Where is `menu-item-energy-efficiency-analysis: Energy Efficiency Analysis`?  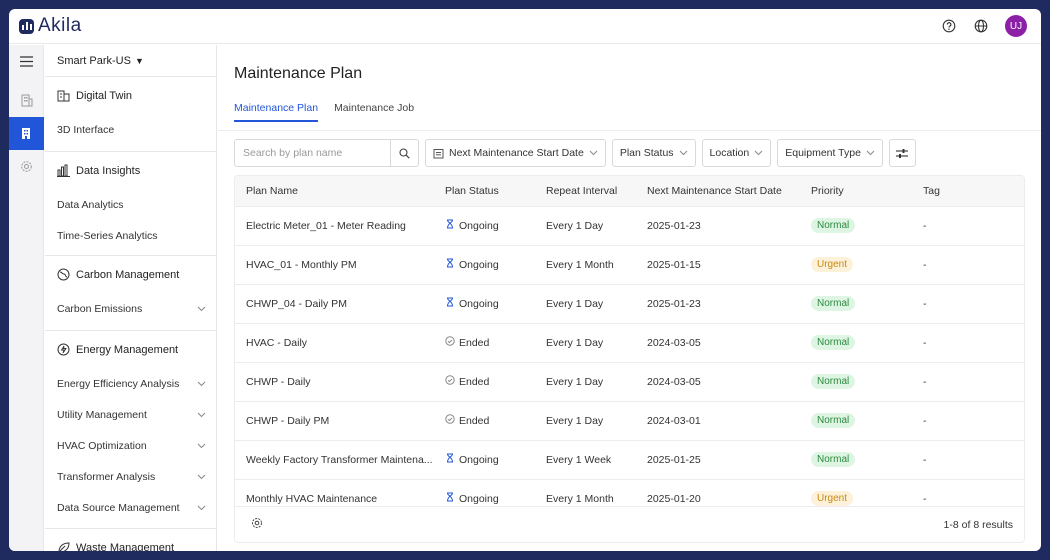
menu-item-energy-efficiency-analysis: Energy Efficiency Analysis is located at coordinates (130, 383).